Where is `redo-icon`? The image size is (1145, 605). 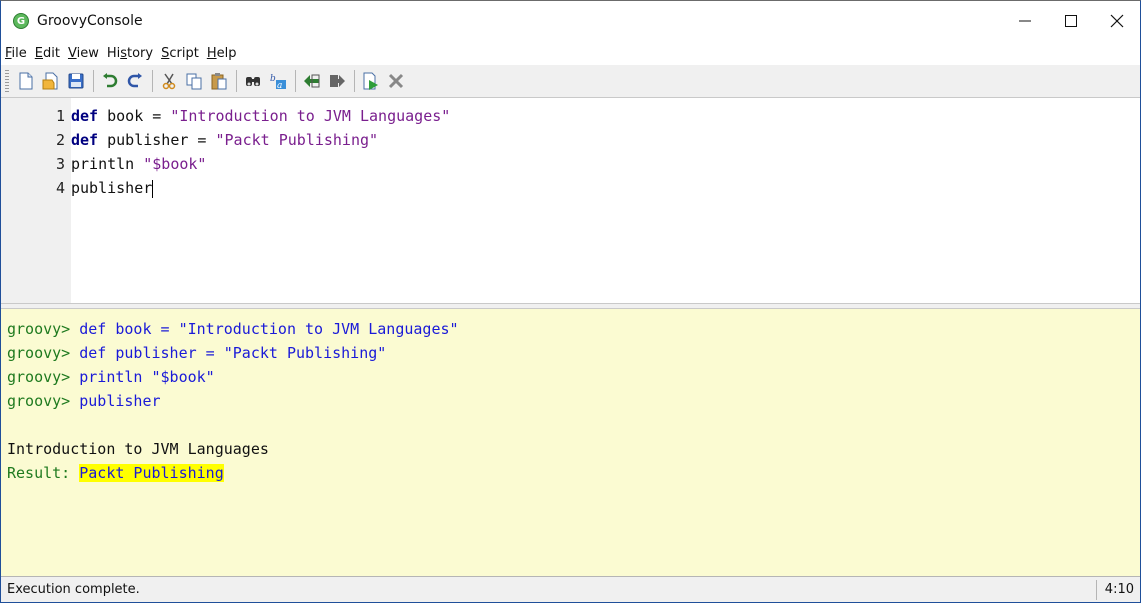 redo-icon is located at coordinates (134, 80).